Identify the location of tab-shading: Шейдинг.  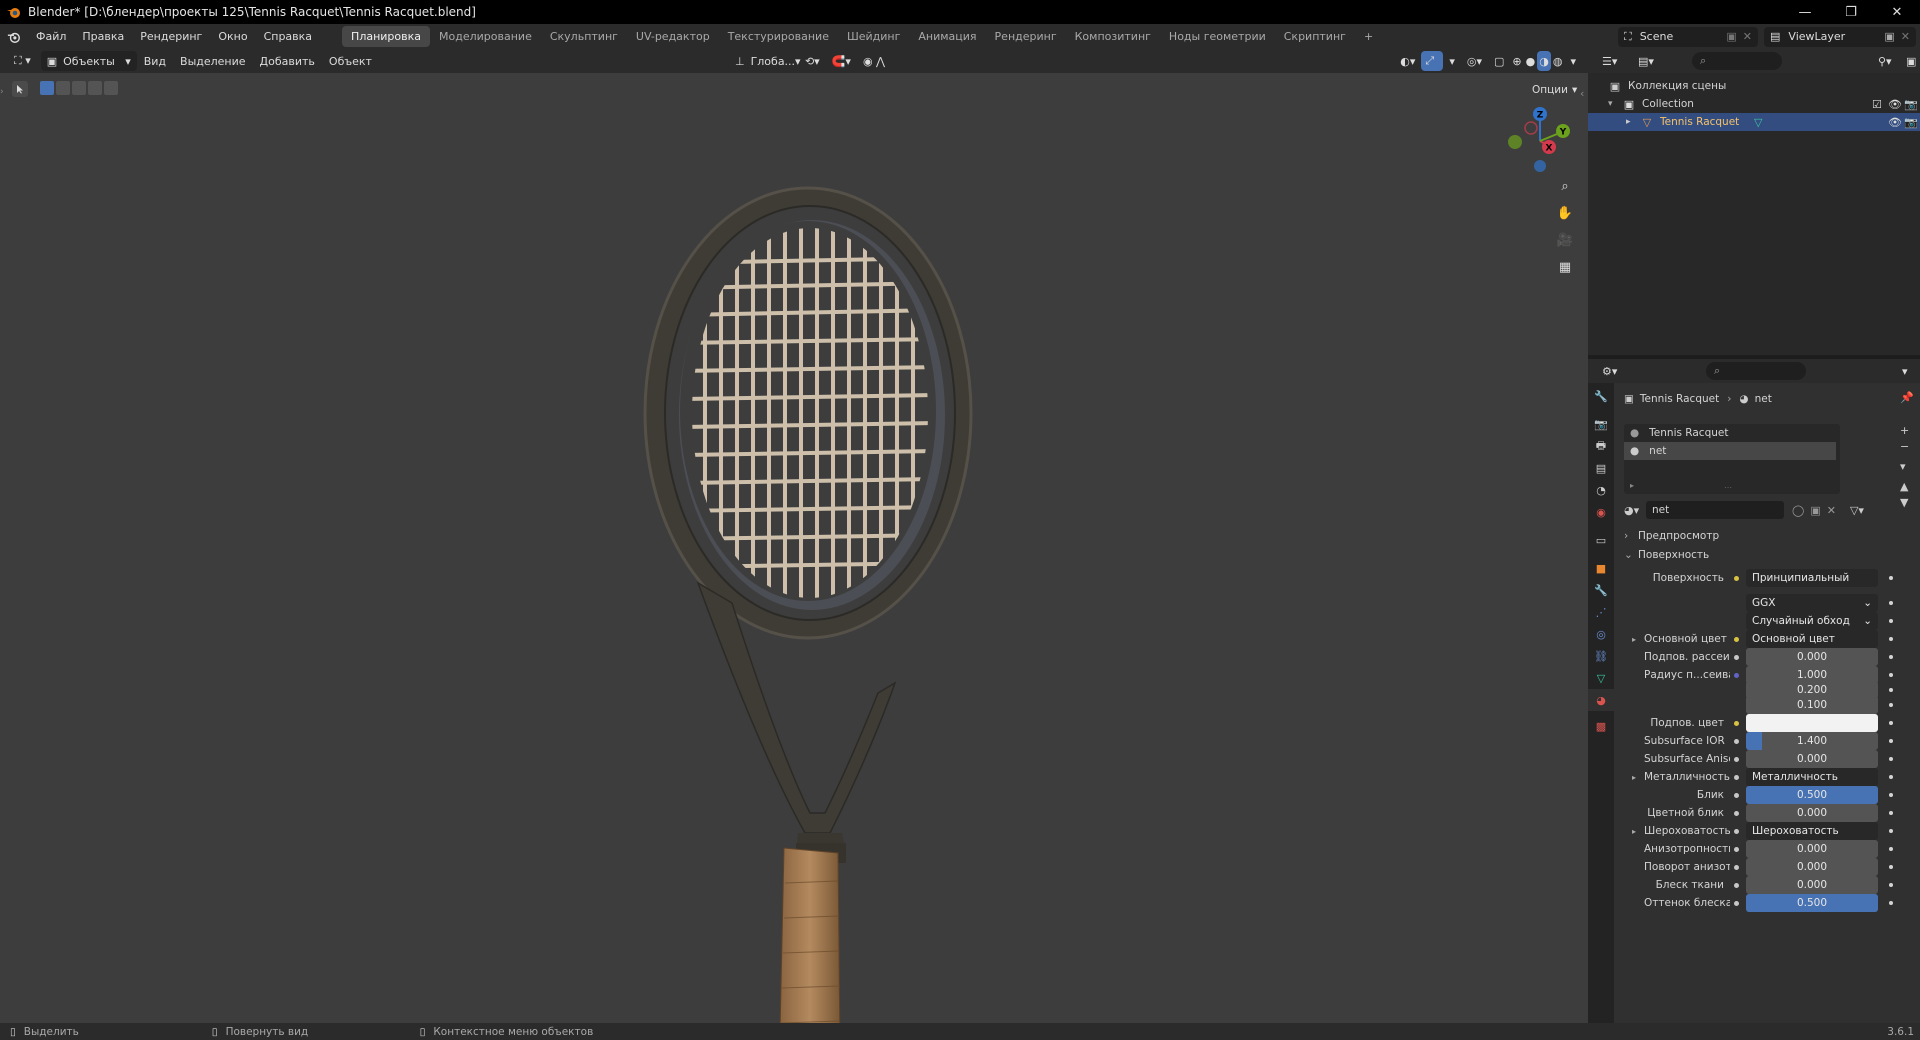
(873, 36).